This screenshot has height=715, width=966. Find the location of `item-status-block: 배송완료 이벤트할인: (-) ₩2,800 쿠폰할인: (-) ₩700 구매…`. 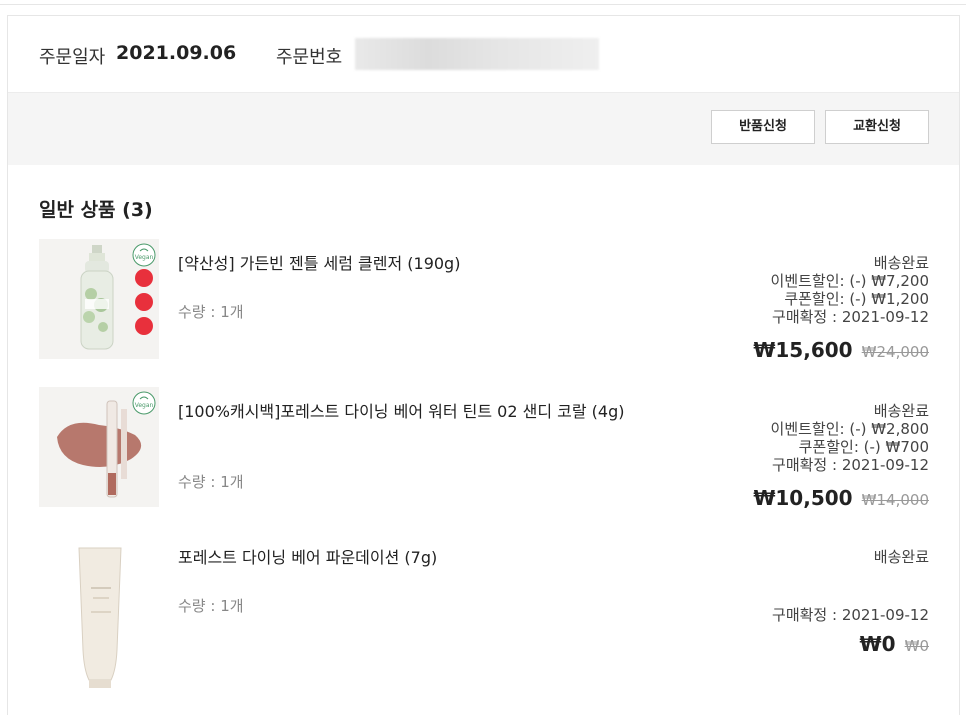

item-status-block: 배송완료 이벤트할인: (-) ₩2,800 쿠폰할인: (-) ₩700 구매… is located at coordinates (850, 438).